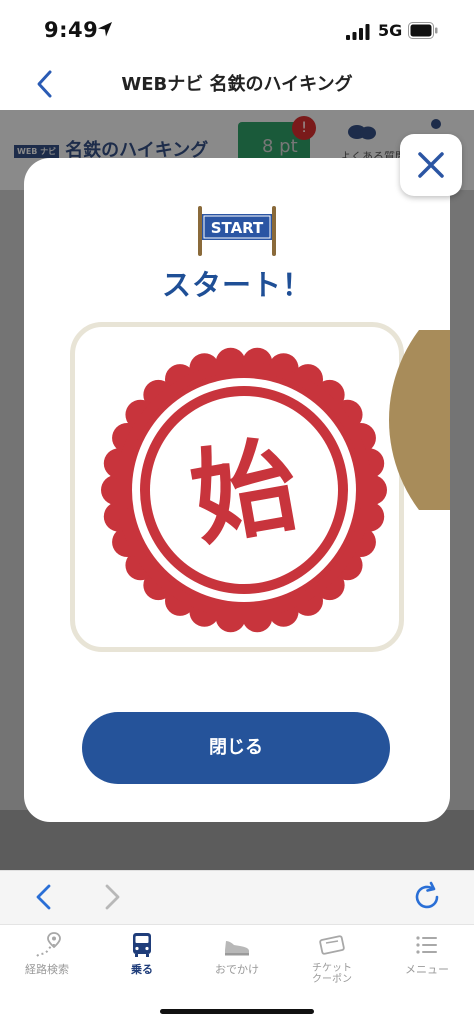  Describe the element at coordinates (423, 30) in the screenshot. I see `battery-icon` at that location.